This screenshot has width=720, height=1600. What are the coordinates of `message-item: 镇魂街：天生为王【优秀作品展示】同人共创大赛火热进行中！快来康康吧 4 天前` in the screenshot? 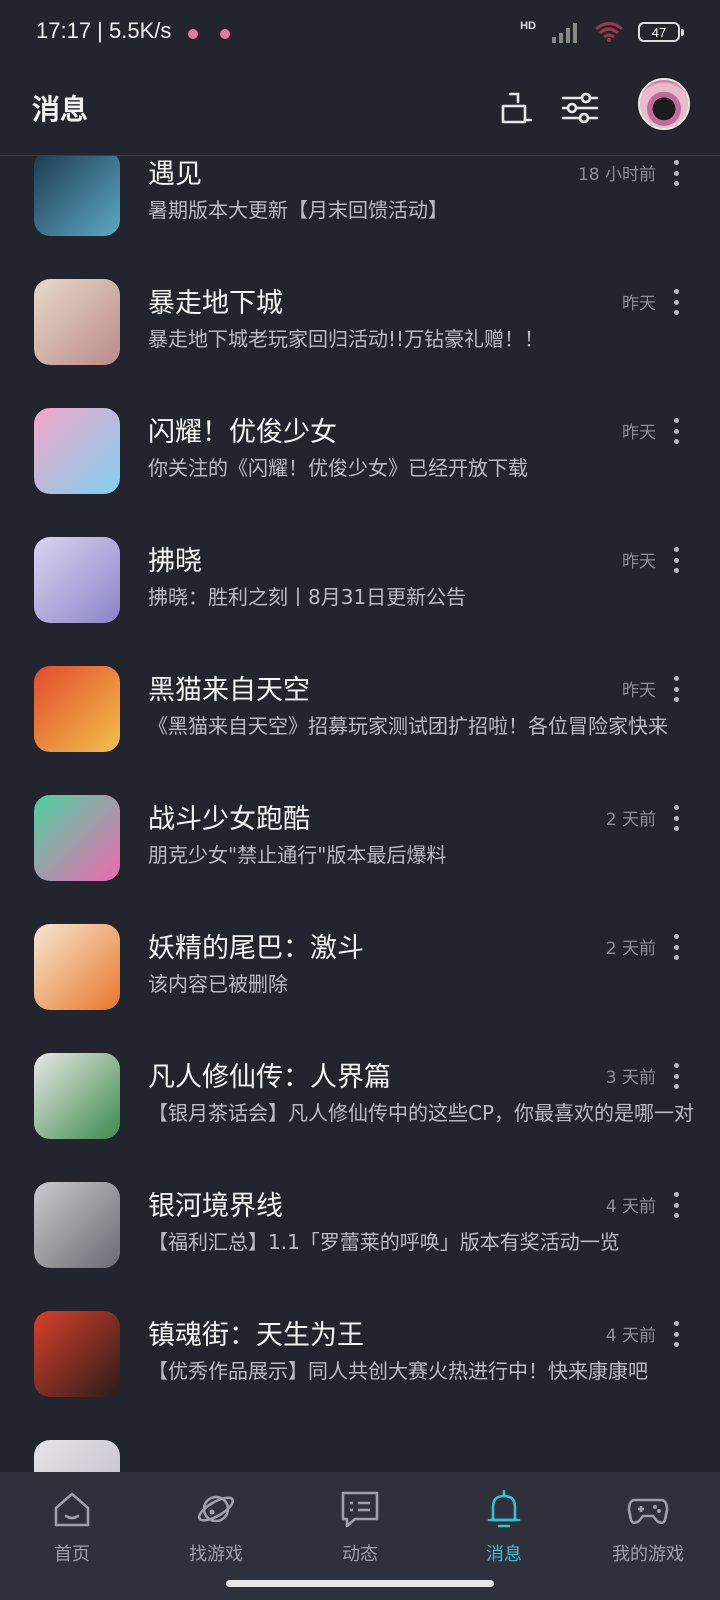 It's located at (360, 1376).